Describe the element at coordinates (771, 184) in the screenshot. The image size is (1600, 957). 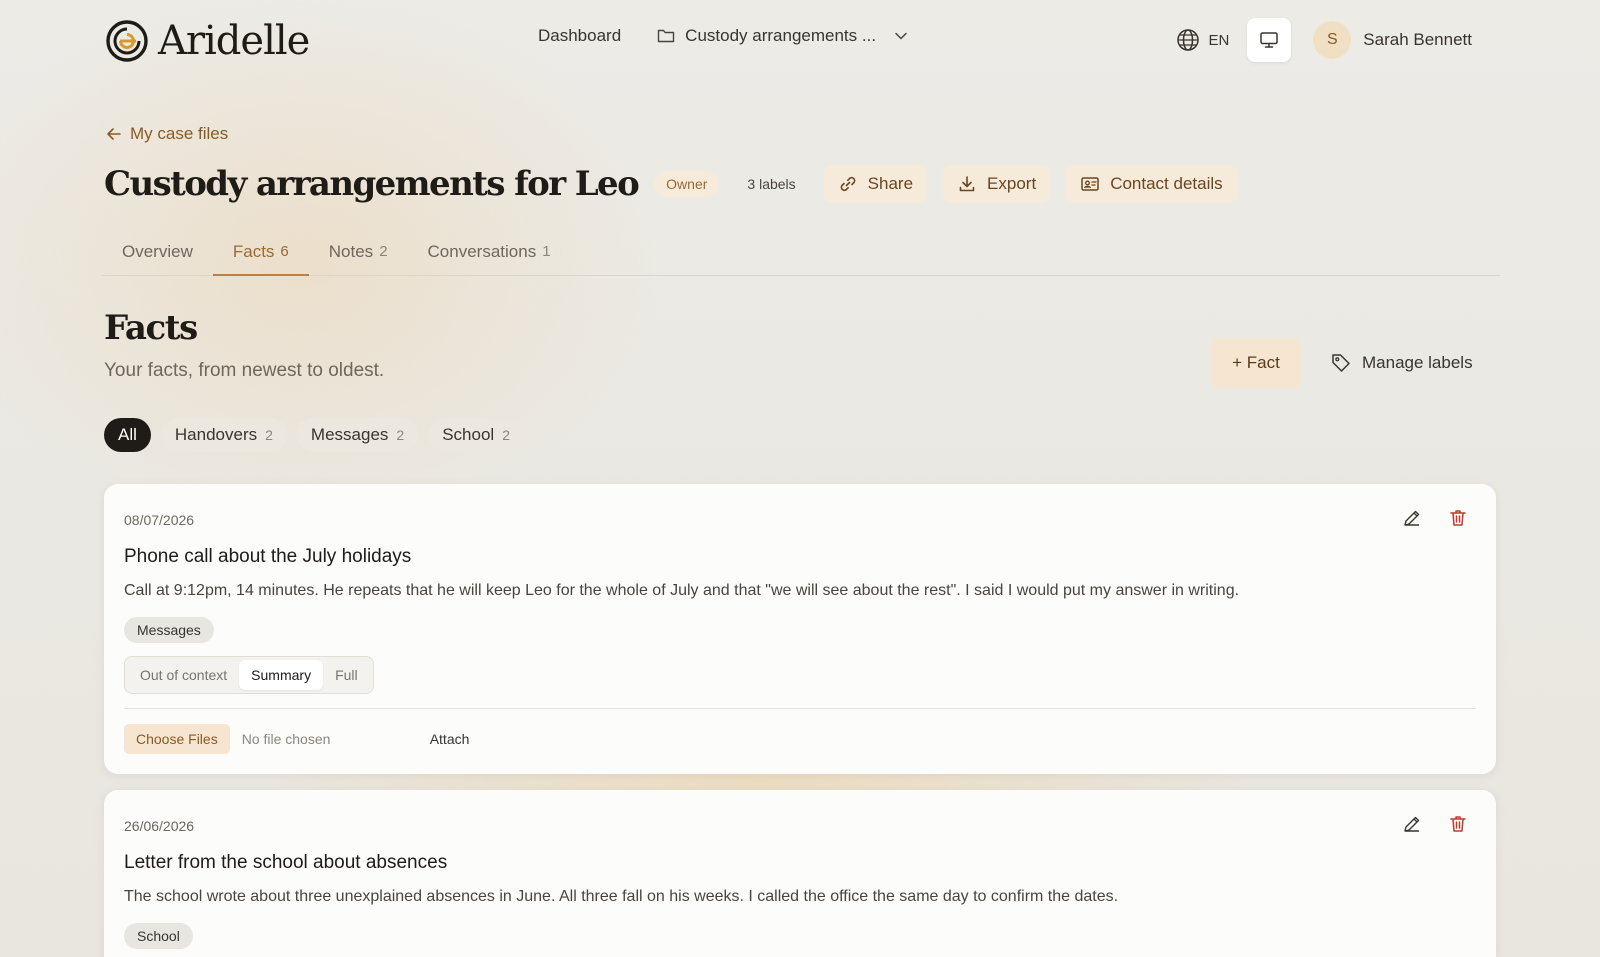
I see `labels-count: 3 labels` at that location.